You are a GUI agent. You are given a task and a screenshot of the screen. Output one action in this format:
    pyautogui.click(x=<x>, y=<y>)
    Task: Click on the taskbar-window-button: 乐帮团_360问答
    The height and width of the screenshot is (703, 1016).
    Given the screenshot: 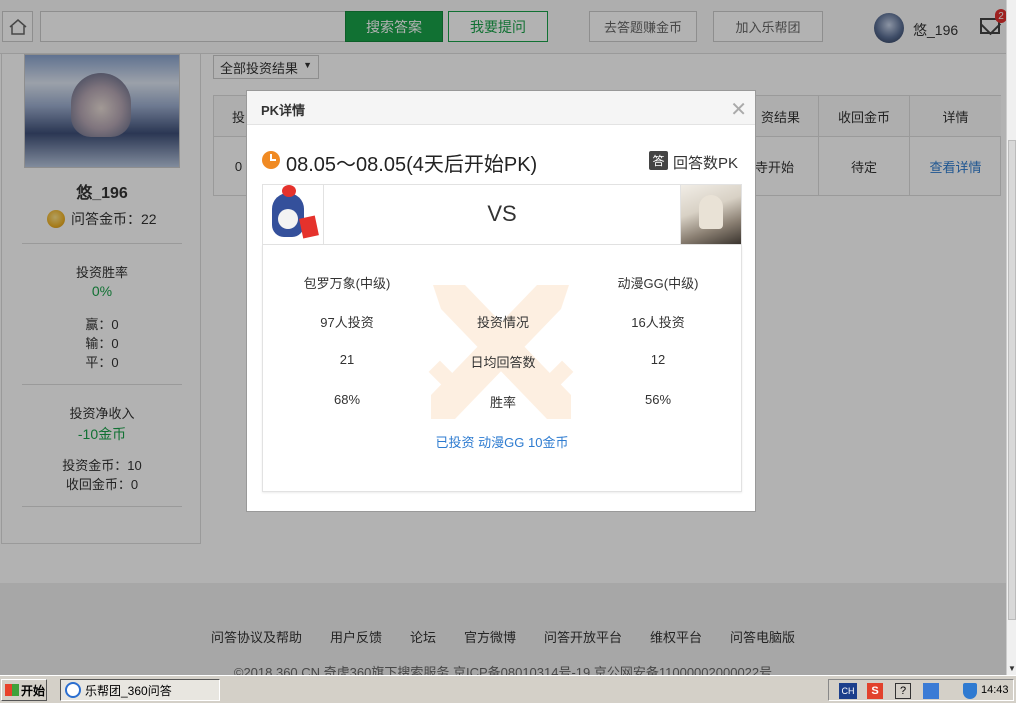 What is the action you would take?
    pyautogui.click(x=140, y=690)
    